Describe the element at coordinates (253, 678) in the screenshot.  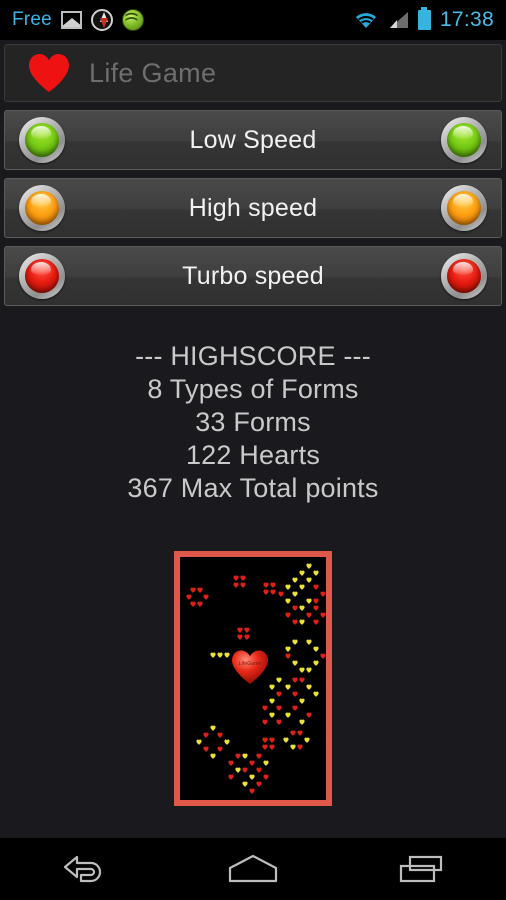
I see `game-preview: LifeGame` at that location.